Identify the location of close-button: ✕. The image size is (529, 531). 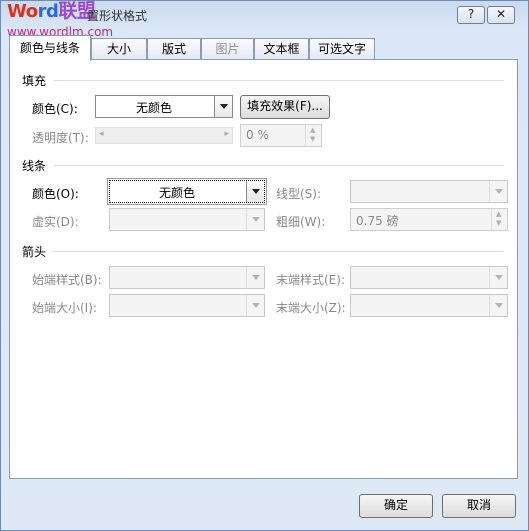
(501, 15).